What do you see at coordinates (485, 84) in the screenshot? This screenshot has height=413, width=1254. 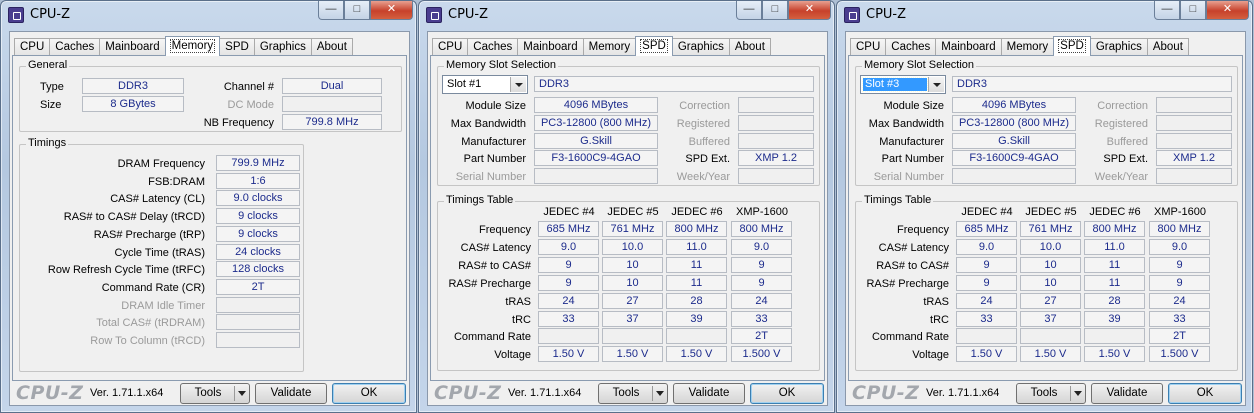 I see `slot-select: Slot #1` at bounding box center [485, 84].